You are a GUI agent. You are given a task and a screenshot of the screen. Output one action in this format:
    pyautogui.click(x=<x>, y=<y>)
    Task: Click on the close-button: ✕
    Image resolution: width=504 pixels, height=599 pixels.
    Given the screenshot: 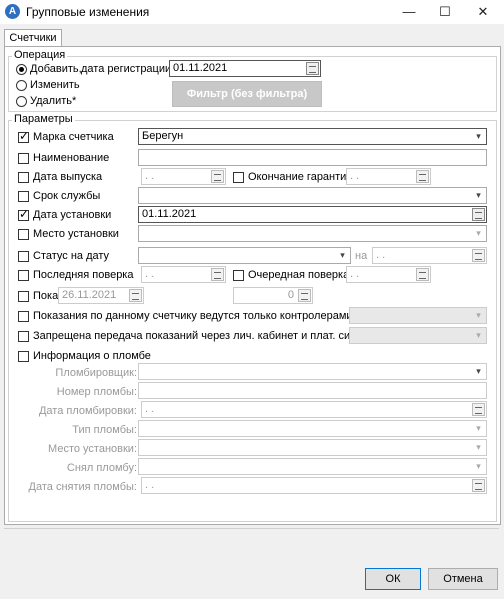 What is the action you would take?
    pyautogui.click(x=483, y=12)
    